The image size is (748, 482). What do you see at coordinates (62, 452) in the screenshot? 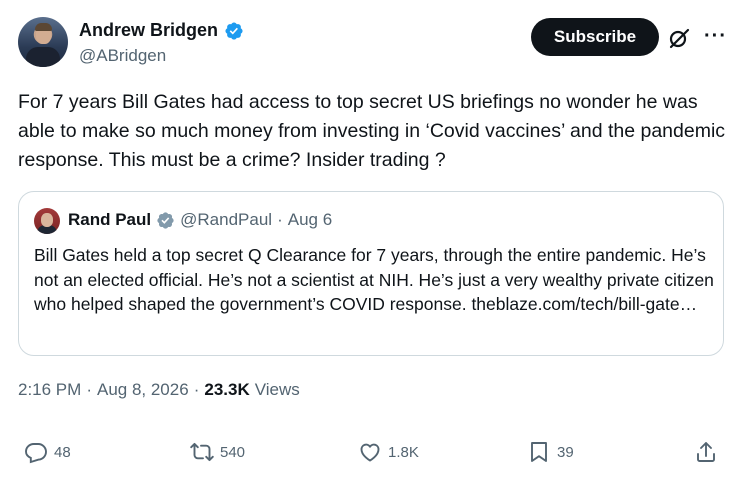
I see `reply-count: 48` at bounding box center [62, 452].